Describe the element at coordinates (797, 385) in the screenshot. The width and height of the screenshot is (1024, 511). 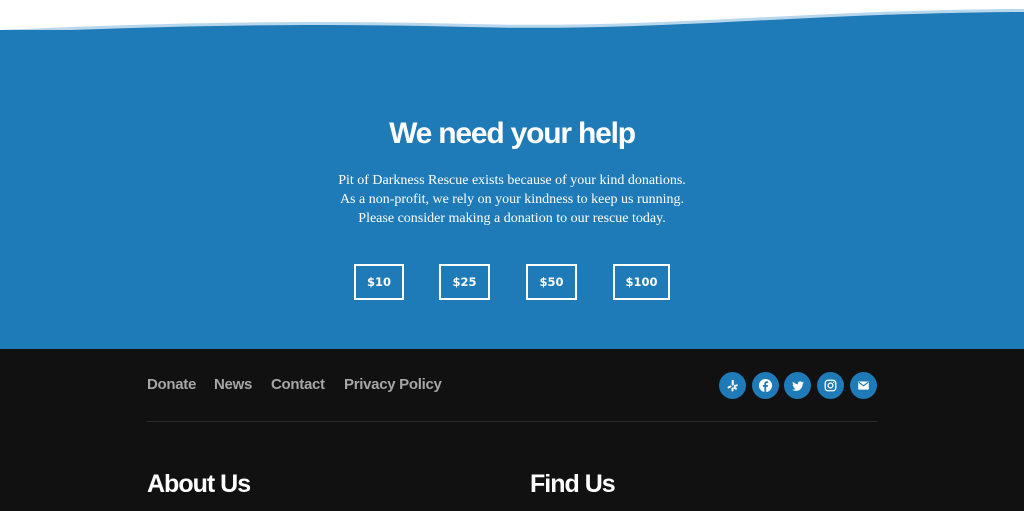
I see `twitter-icon` at that location.